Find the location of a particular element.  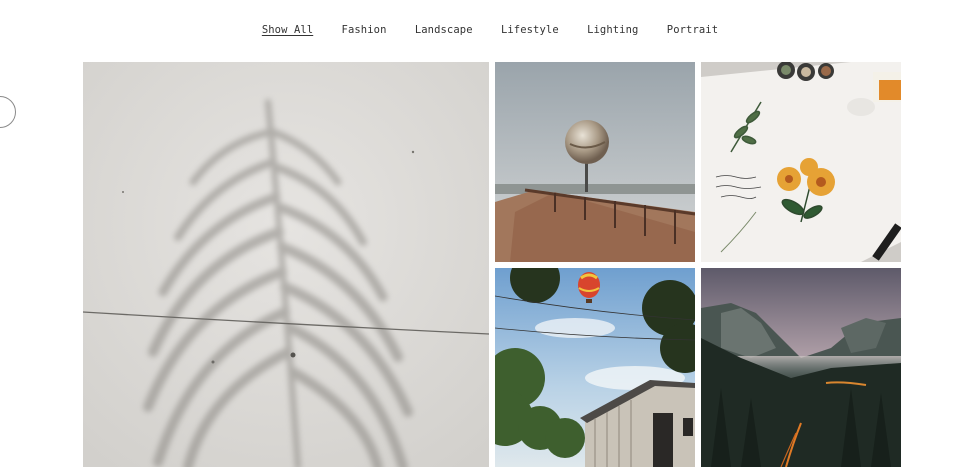

globe-boardwalk-photo is located at coordinates (595, 162).